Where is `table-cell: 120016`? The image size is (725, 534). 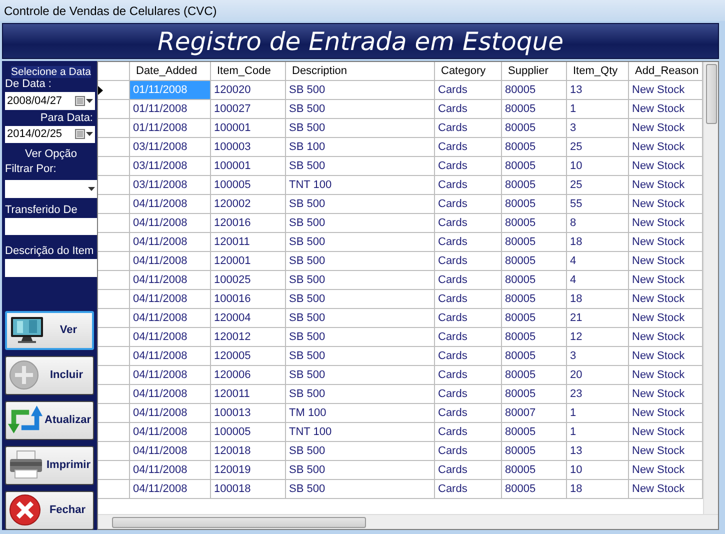 table-cell: 120016 is located at coordinates (248, 223).